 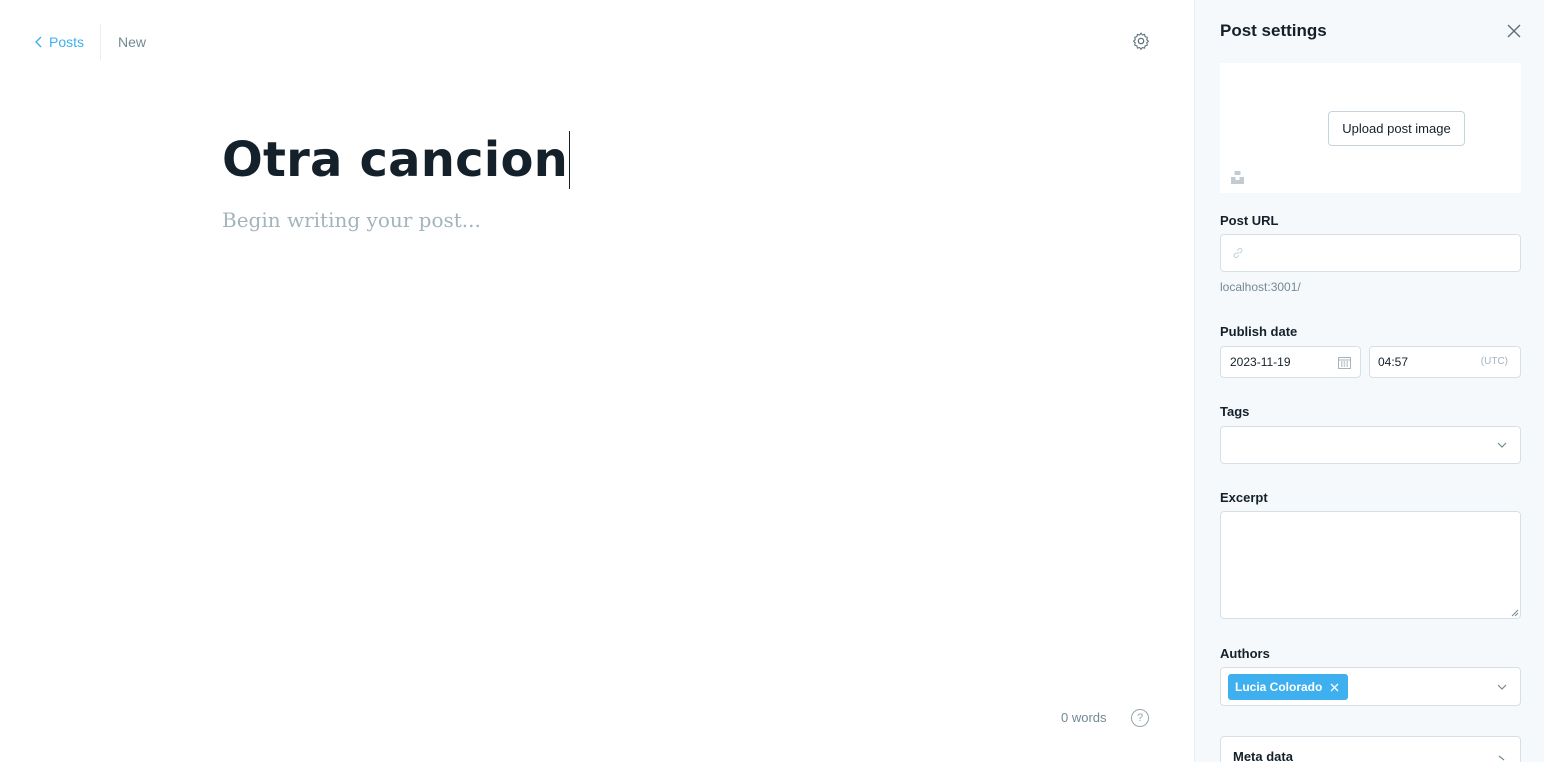 What do you see at coordinates (1393, 362) in the screenshot?
I see `publish-time-value: 04:57` at bounding box center [1393, 362].